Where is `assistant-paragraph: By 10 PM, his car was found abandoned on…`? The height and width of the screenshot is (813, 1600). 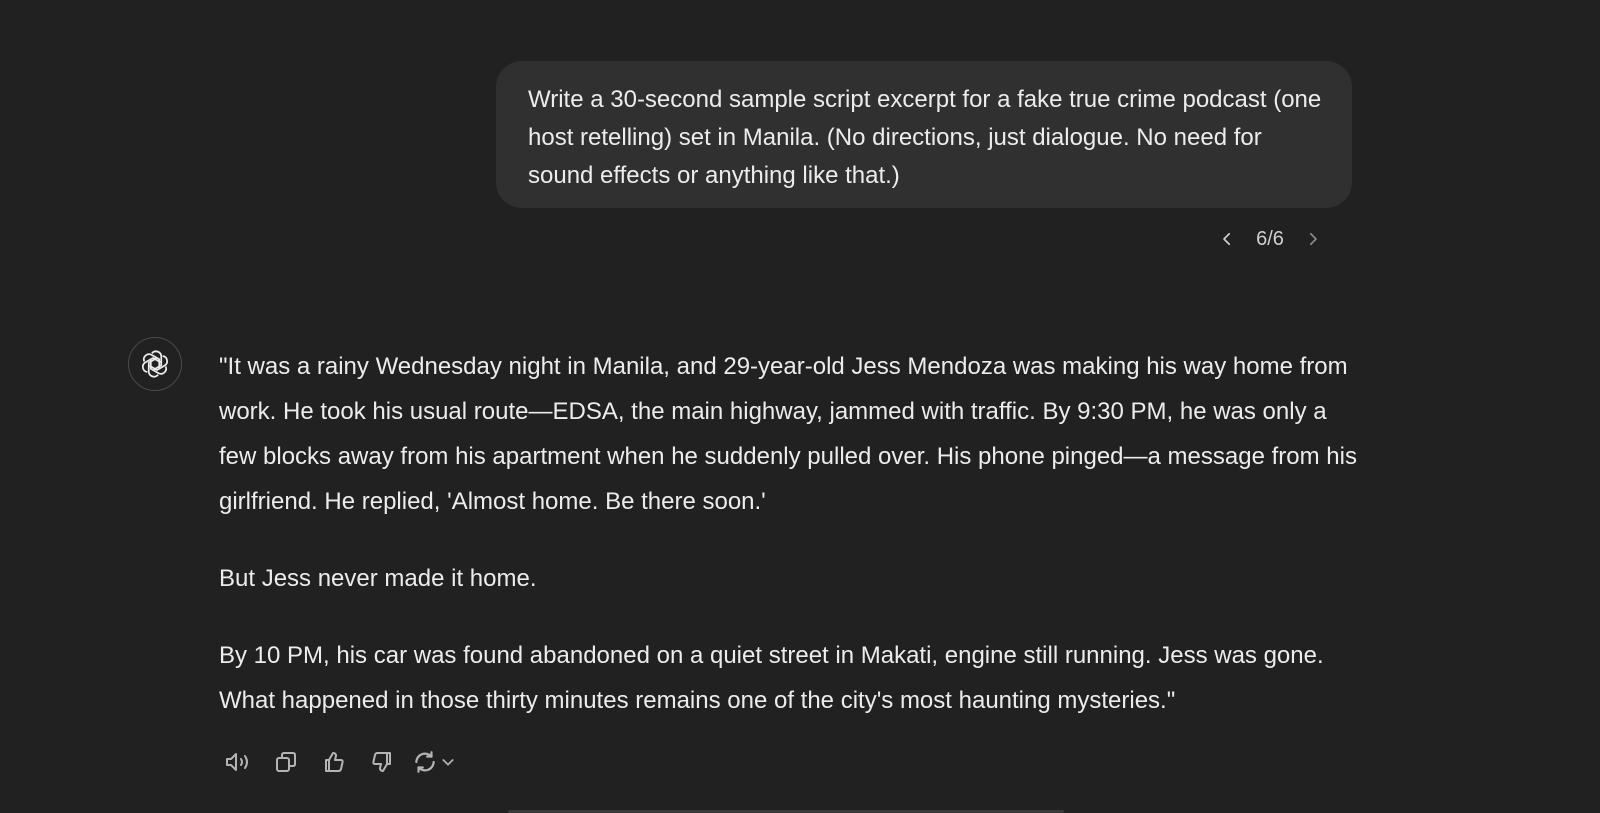
assistant-paragraph: By 10 PM, his car was found abandoned on… is located at coordinates (771, 678).